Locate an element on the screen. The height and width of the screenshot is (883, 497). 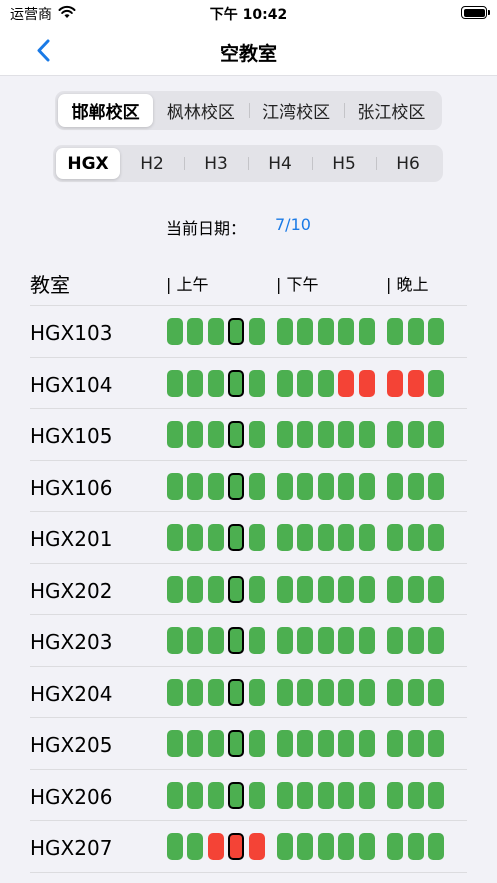
table-row: HGX106 is located at coordinates (248, 486).